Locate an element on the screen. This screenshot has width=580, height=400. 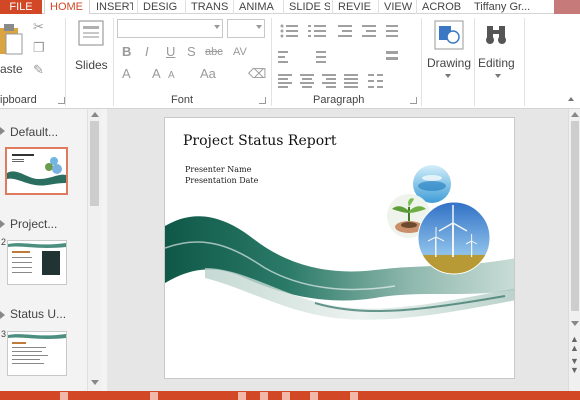
slide-number: 3 is located at coordinates (4, 334).